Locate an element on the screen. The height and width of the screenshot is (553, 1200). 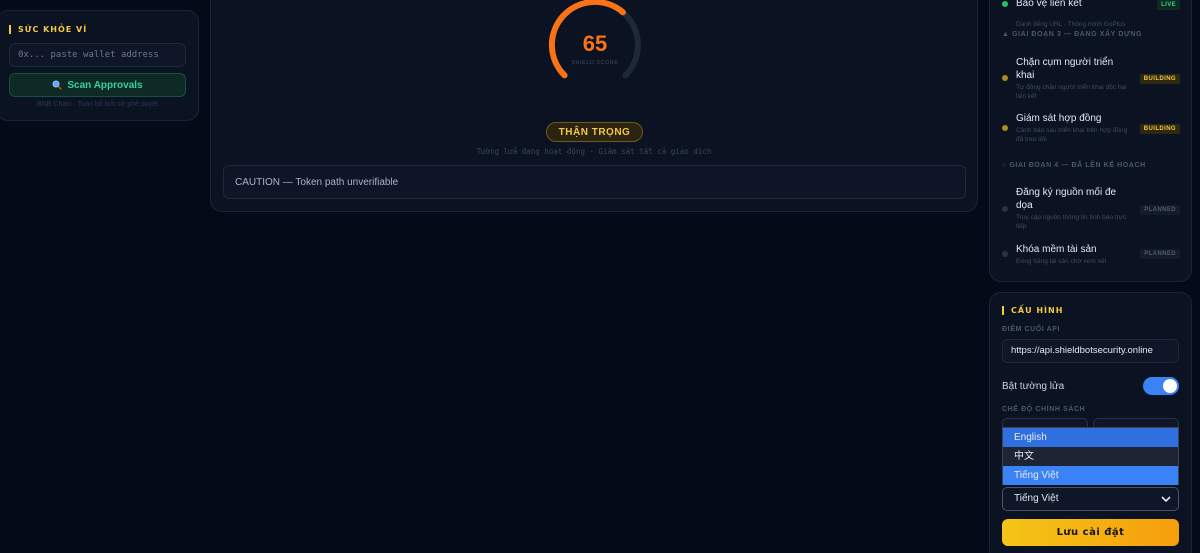
language-select: Tiếng Việt is located at coordinates (1090, 499).